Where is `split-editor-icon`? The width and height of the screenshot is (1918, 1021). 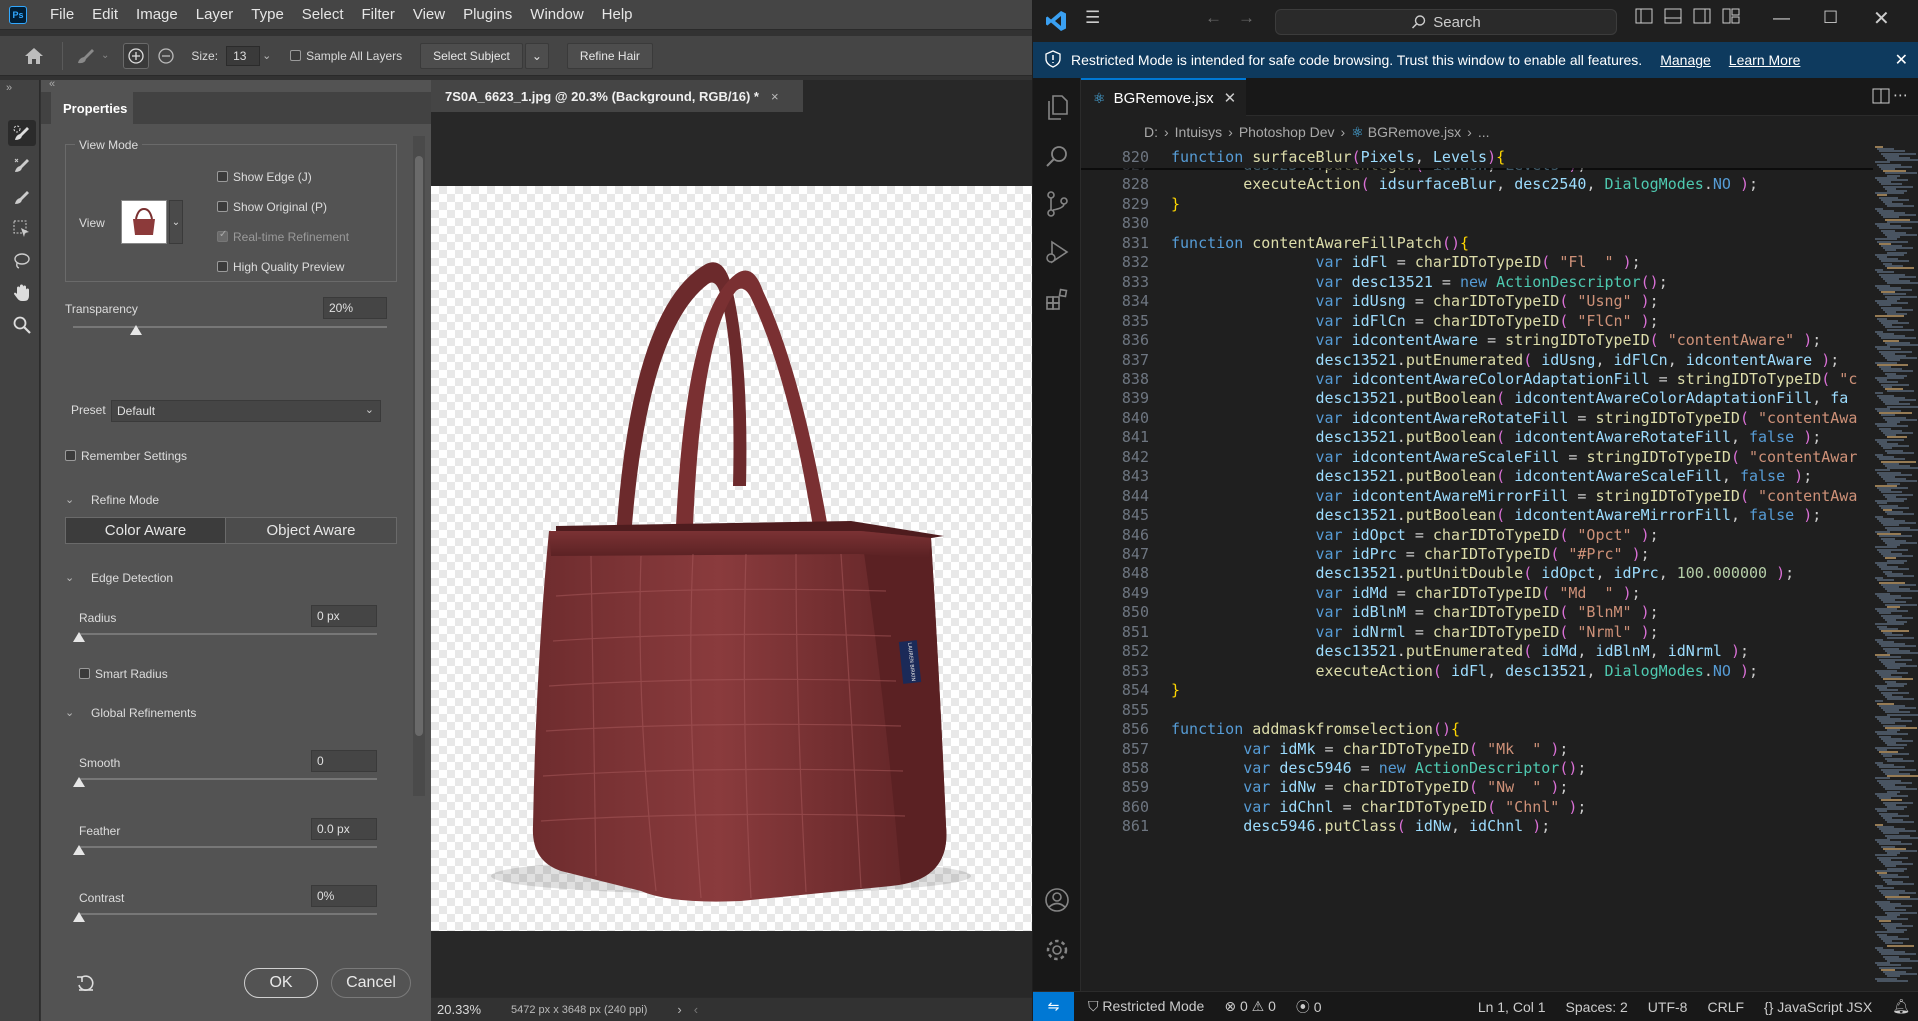
split-editor-icon is located at coordinates (1881, 98).